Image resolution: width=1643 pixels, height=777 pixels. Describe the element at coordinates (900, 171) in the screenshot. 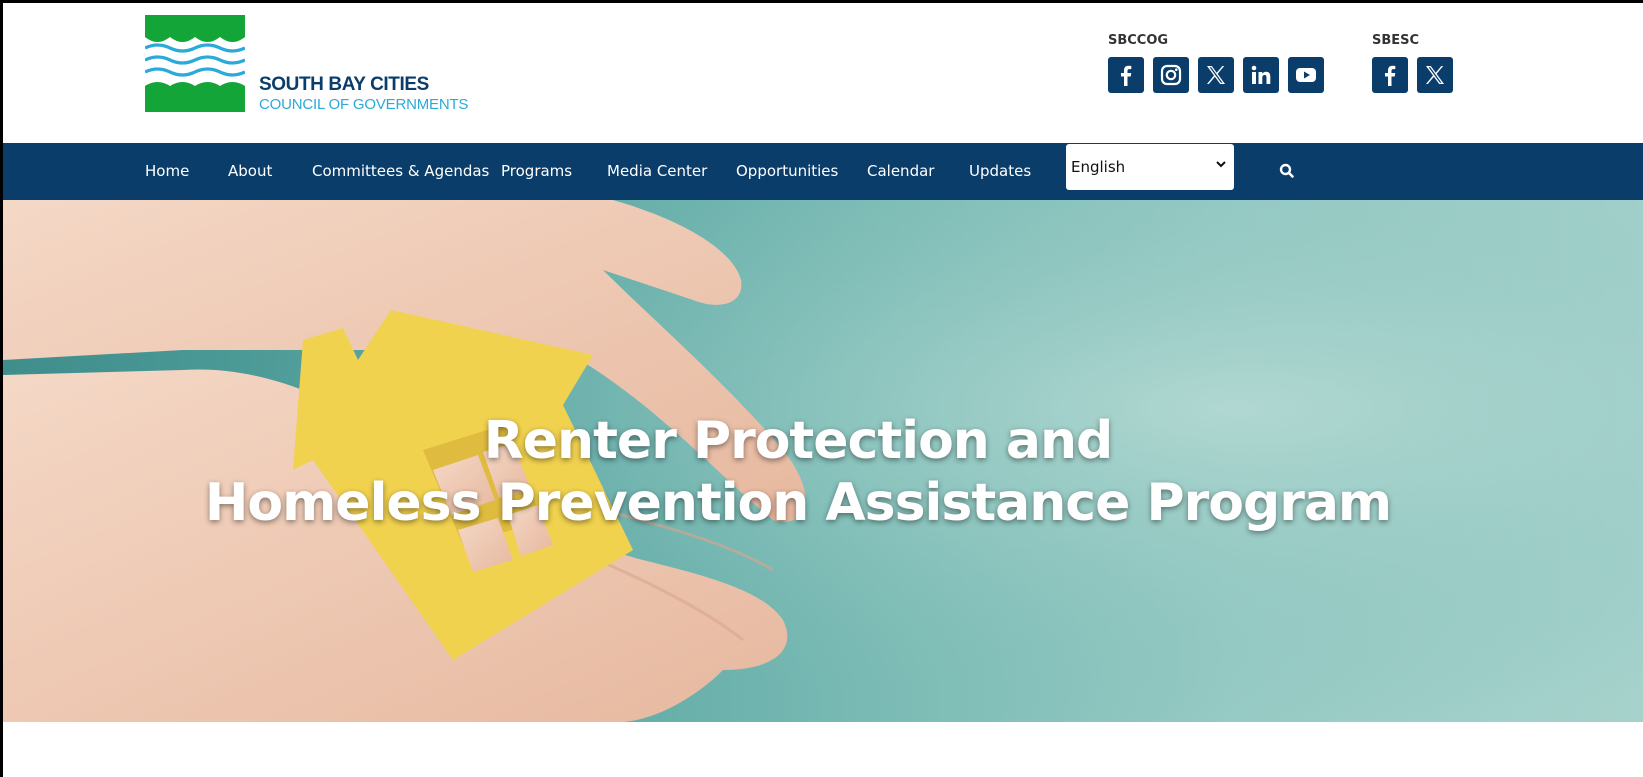

I see `nav-item-calendar: Calendar` at that location.